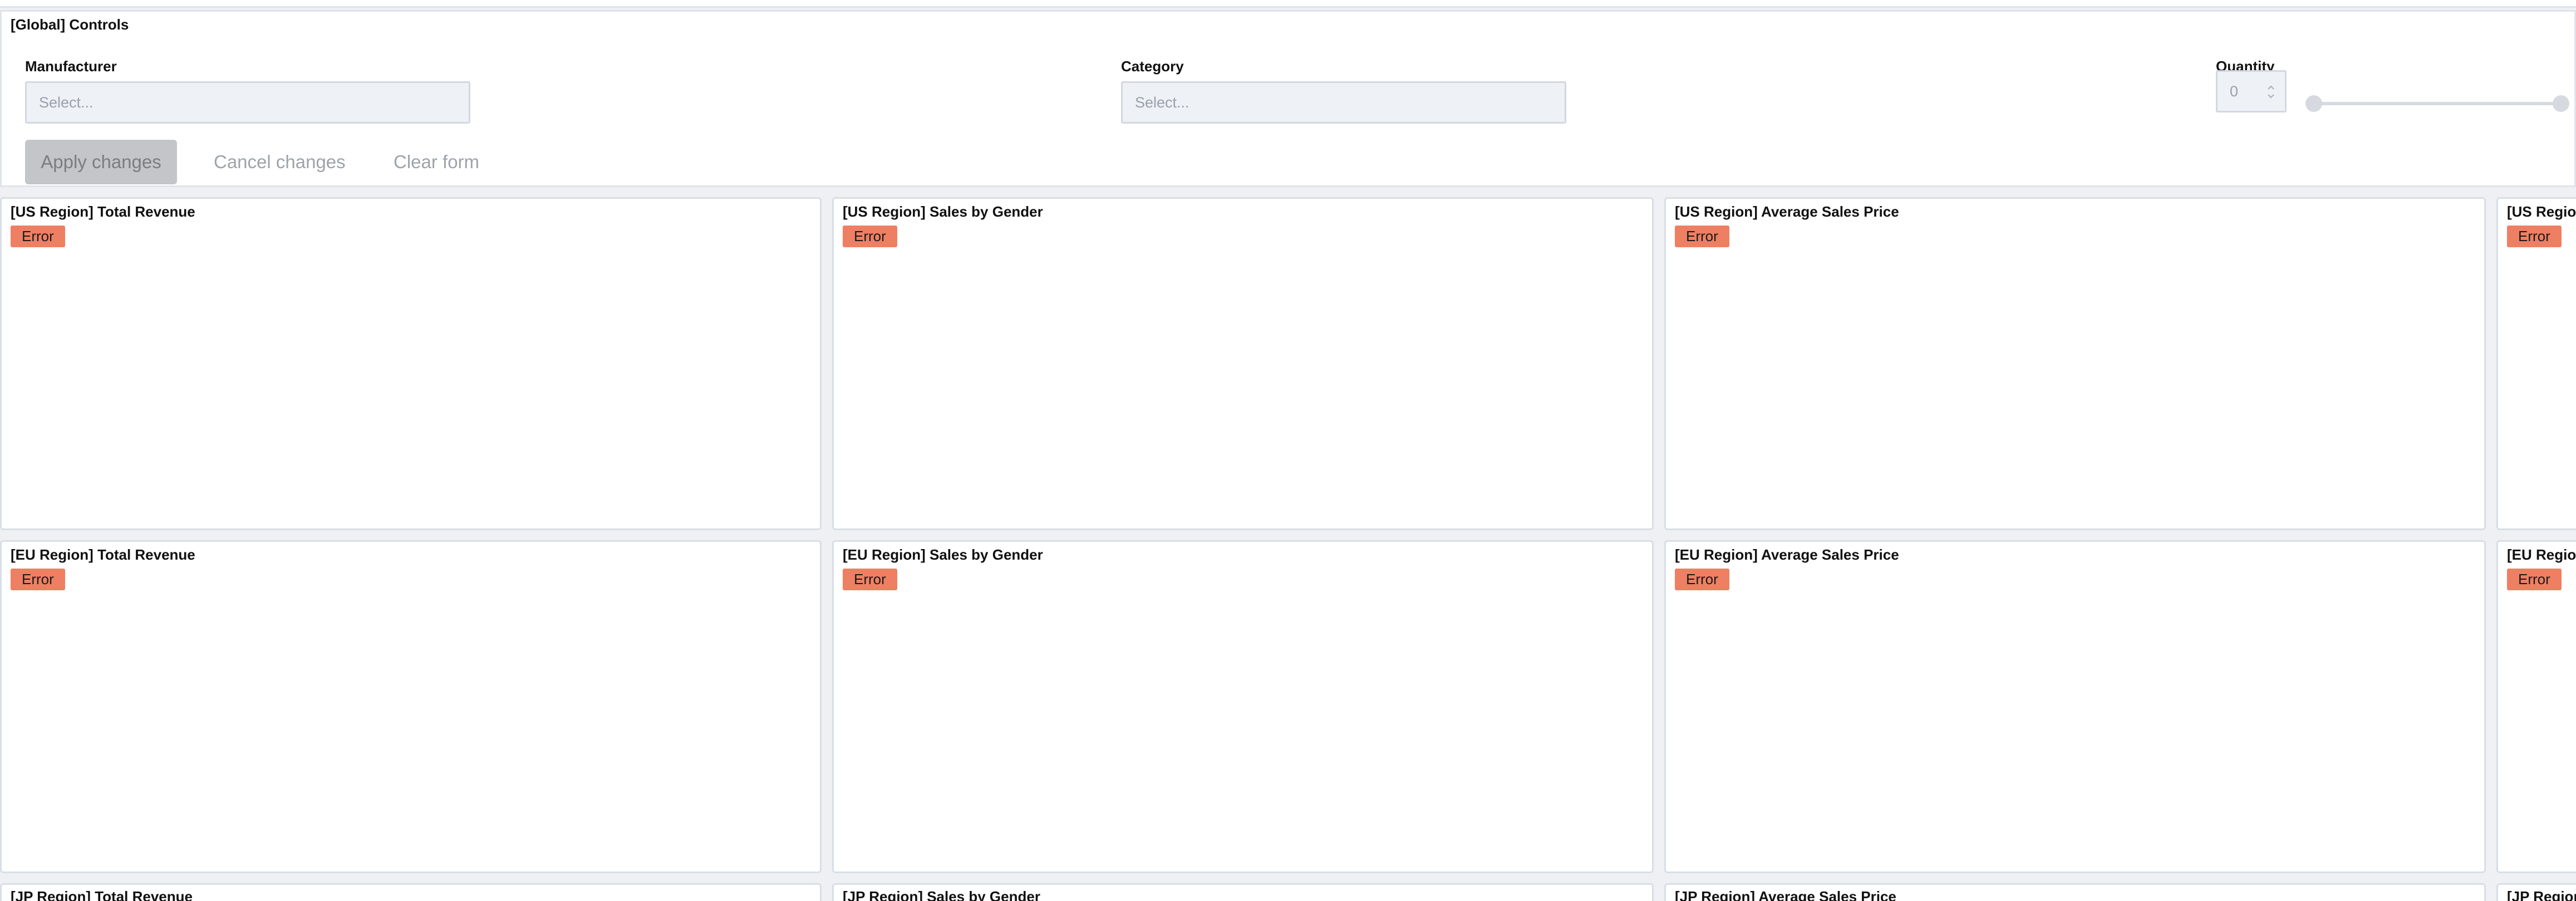  What do you see at coordinates (2234, 91) in the screenshot?
I see `quantity-value: 0` at bounding box center [2234, 91].